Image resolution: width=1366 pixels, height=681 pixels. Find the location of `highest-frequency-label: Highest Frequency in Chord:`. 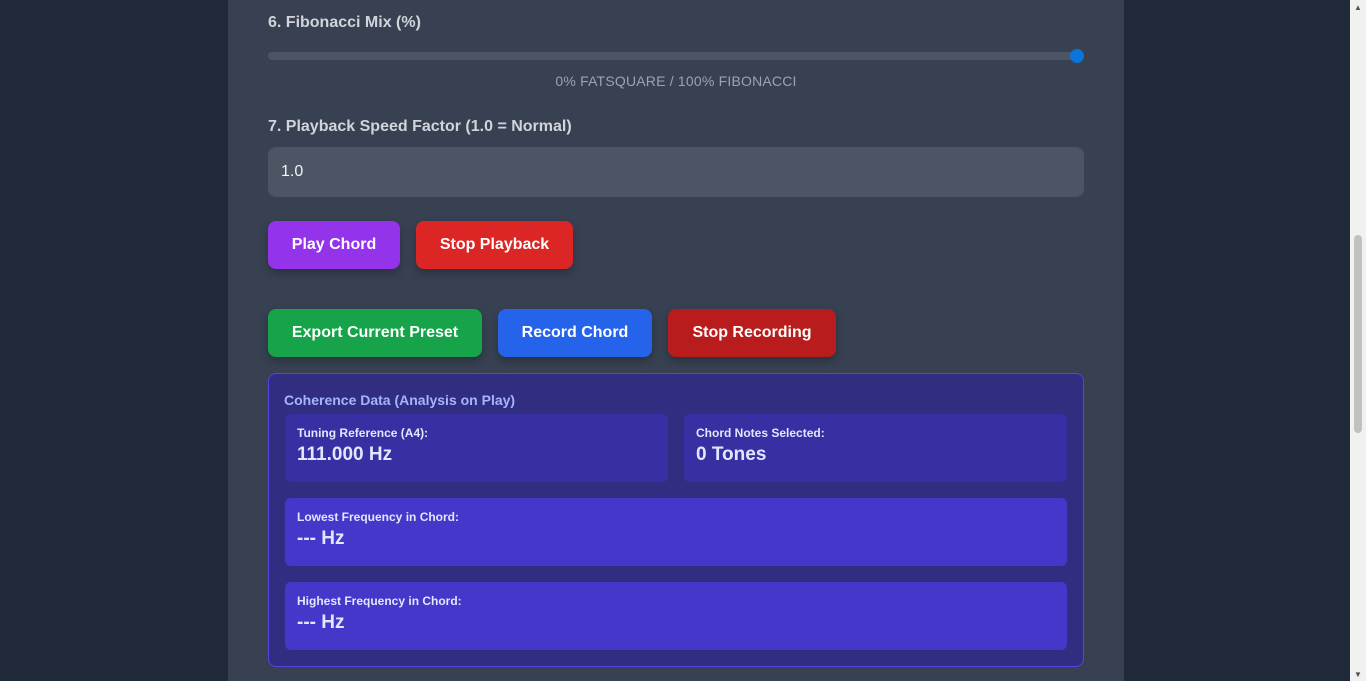

highest-frequency-label: Highest Frequency in Chord: is located at coordinates (379, 601).